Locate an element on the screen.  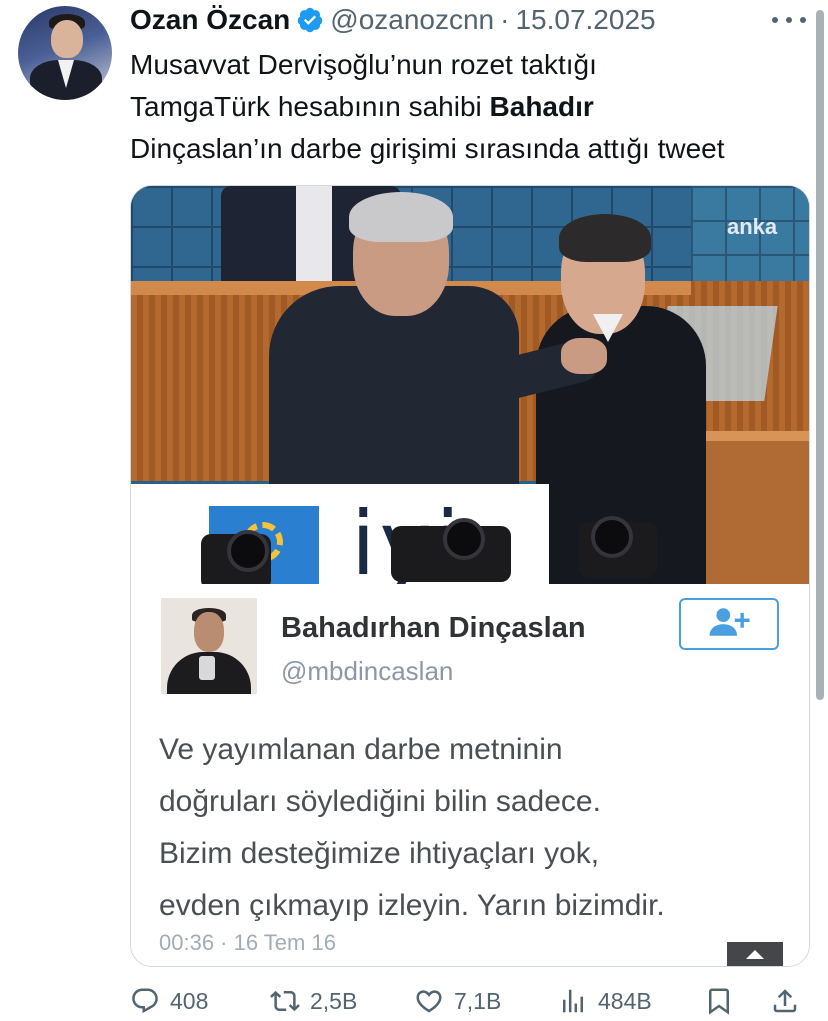
author-handle: @ozanozcnn is located at coordinates (412, 20).